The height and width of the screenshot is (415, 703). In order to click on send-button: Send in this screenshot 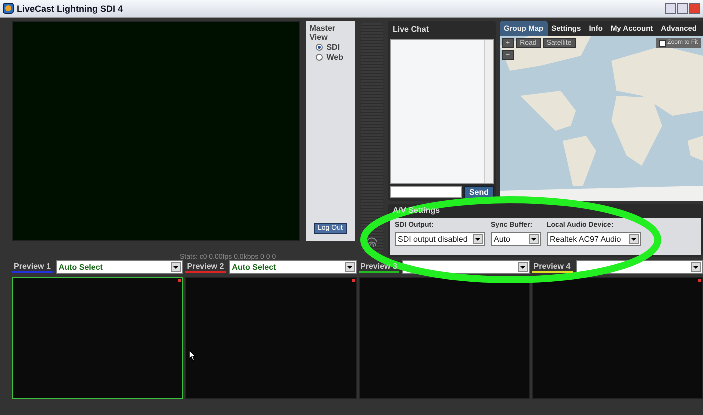, I will do `click(479, 192)`.